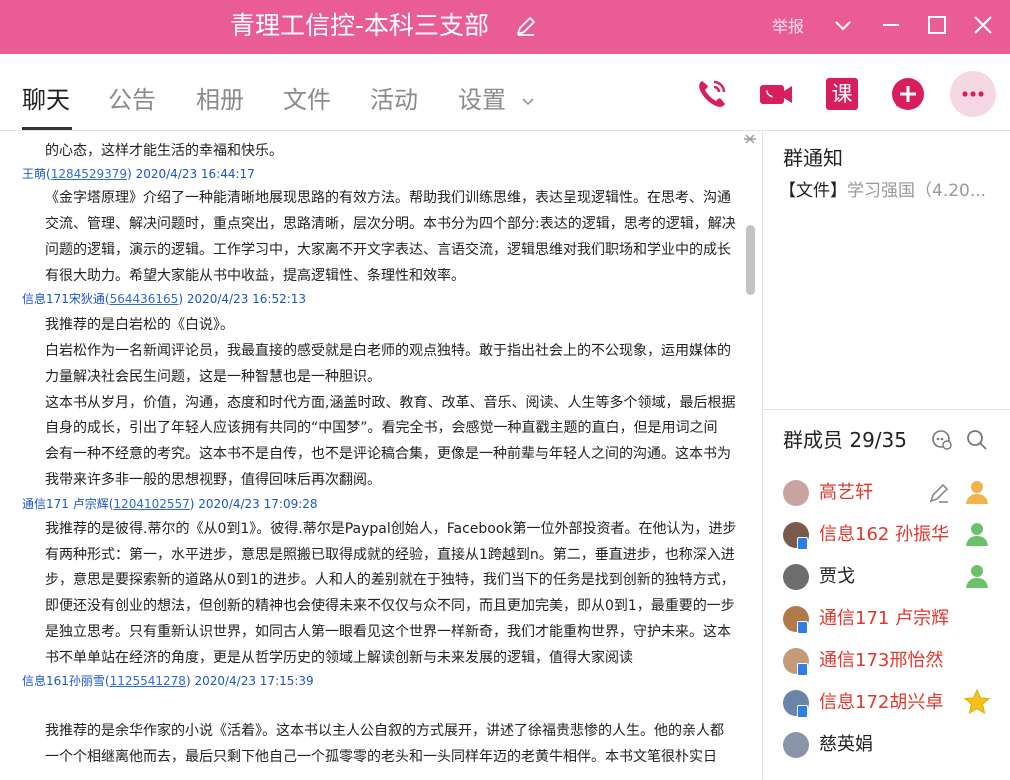  I want to click on message-meta: 信息161孙丽雪(1125541278) 2020/4/23 17:15:39, so click(168, 681).